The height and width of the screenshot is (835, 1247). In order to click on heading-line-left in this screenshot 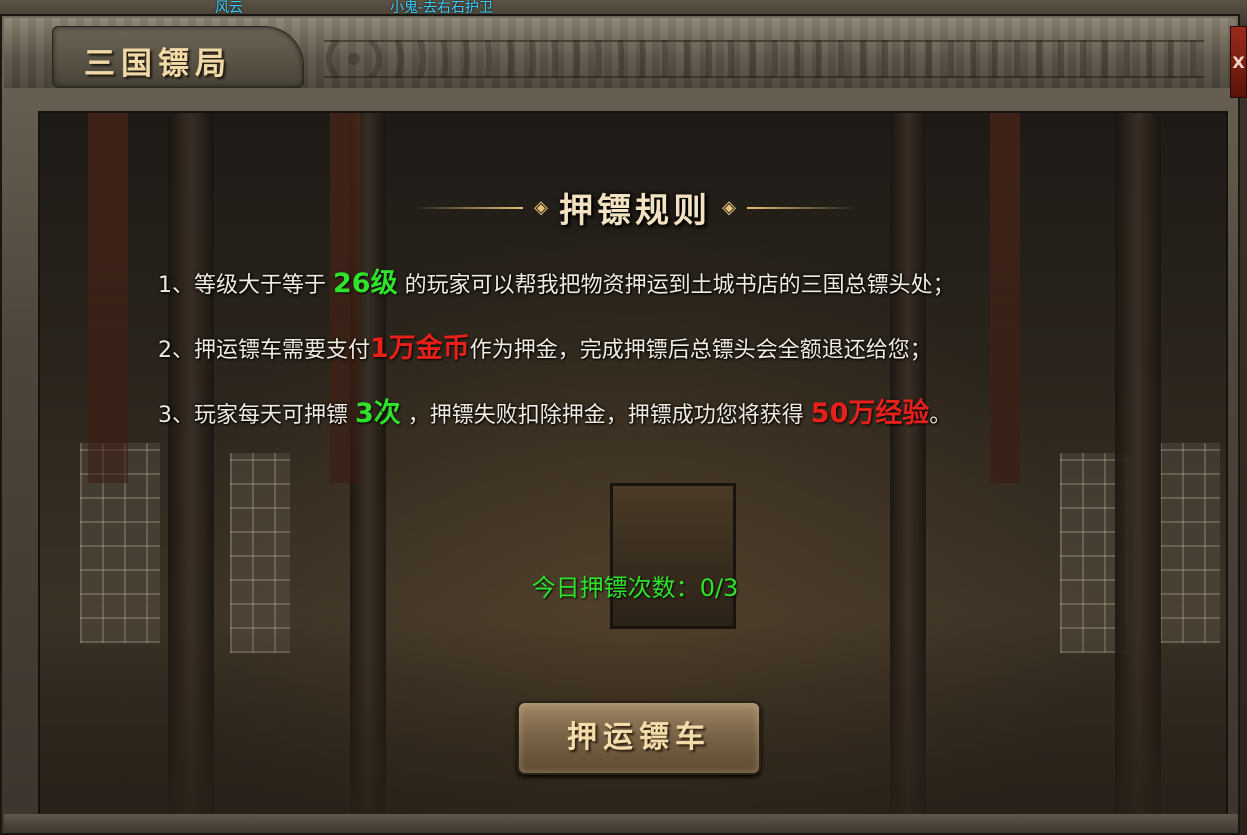, I will do `click(467, 207)`.